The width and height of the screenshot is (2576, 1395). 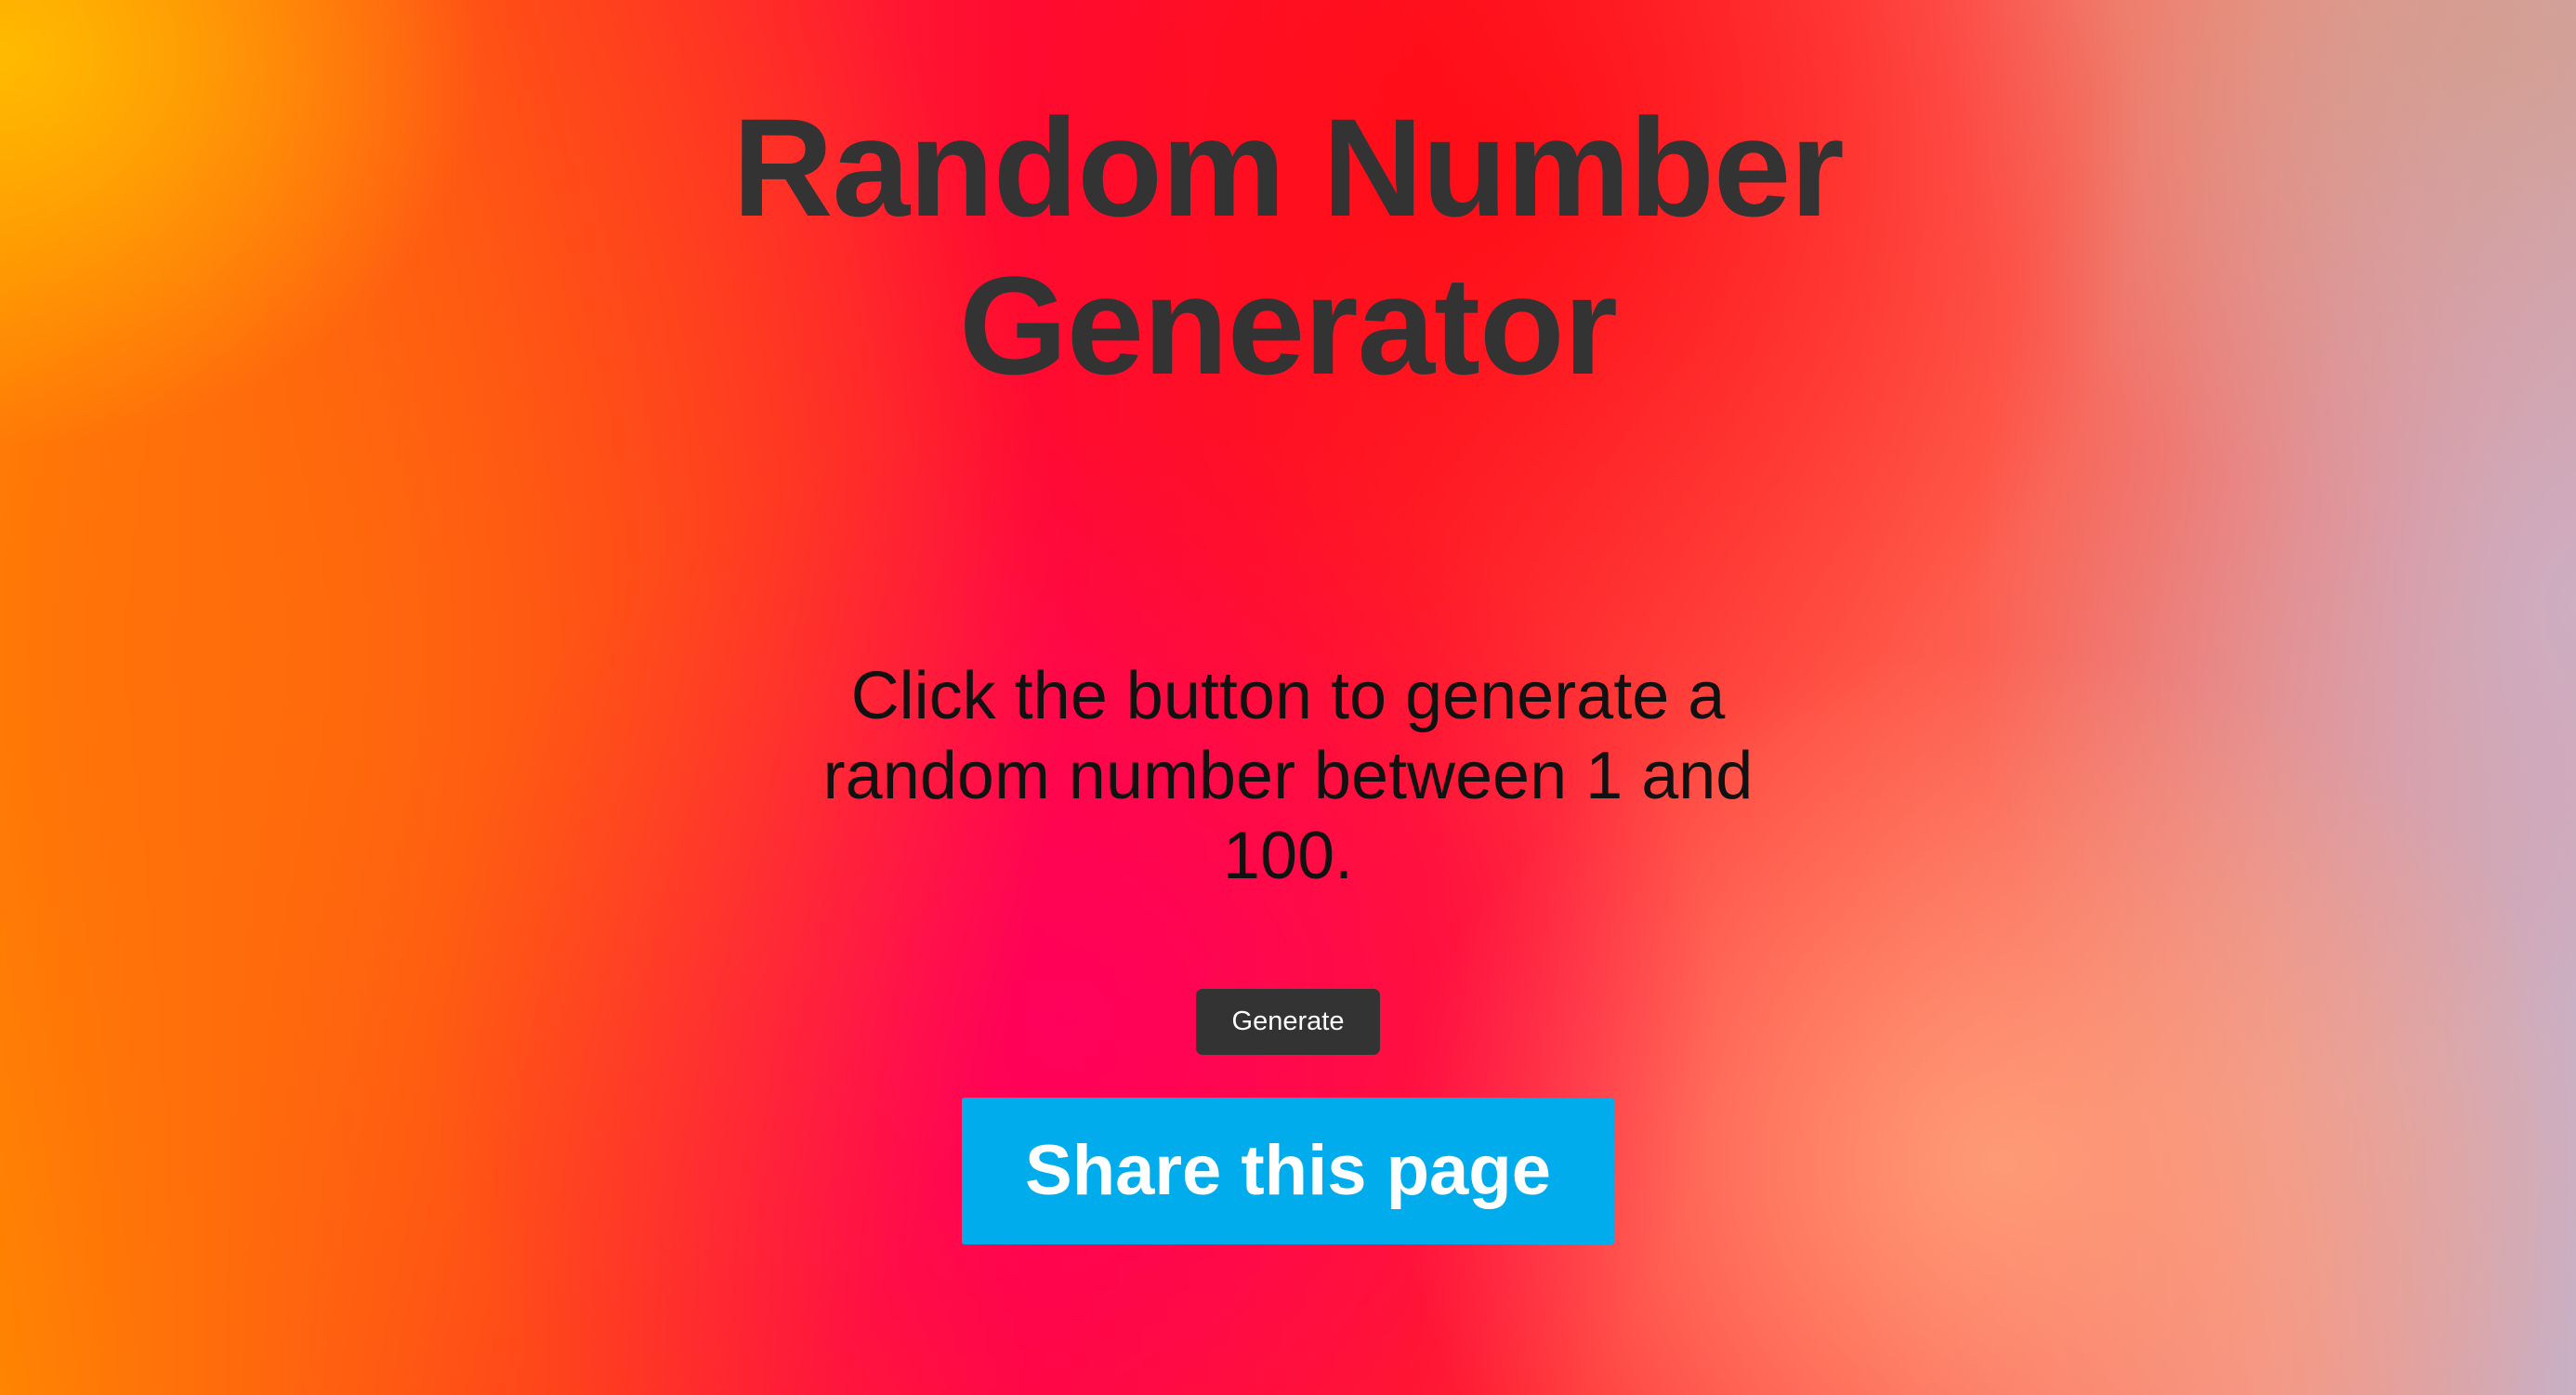 What do you see at coordinates (1288, 1022) in the screenshot?
I see `generate-button: Generate` at bounding box center [1288, 1022].